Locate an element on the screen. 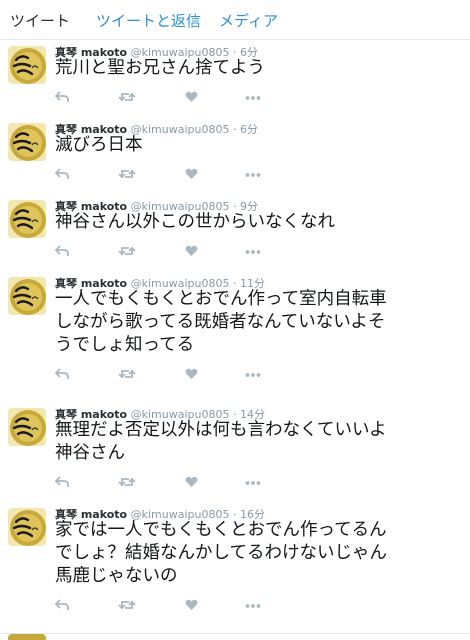 The height and width of the screenshot is (640, 470). tweet-text-line: 神谷さん is located at coordinates (90, 453).